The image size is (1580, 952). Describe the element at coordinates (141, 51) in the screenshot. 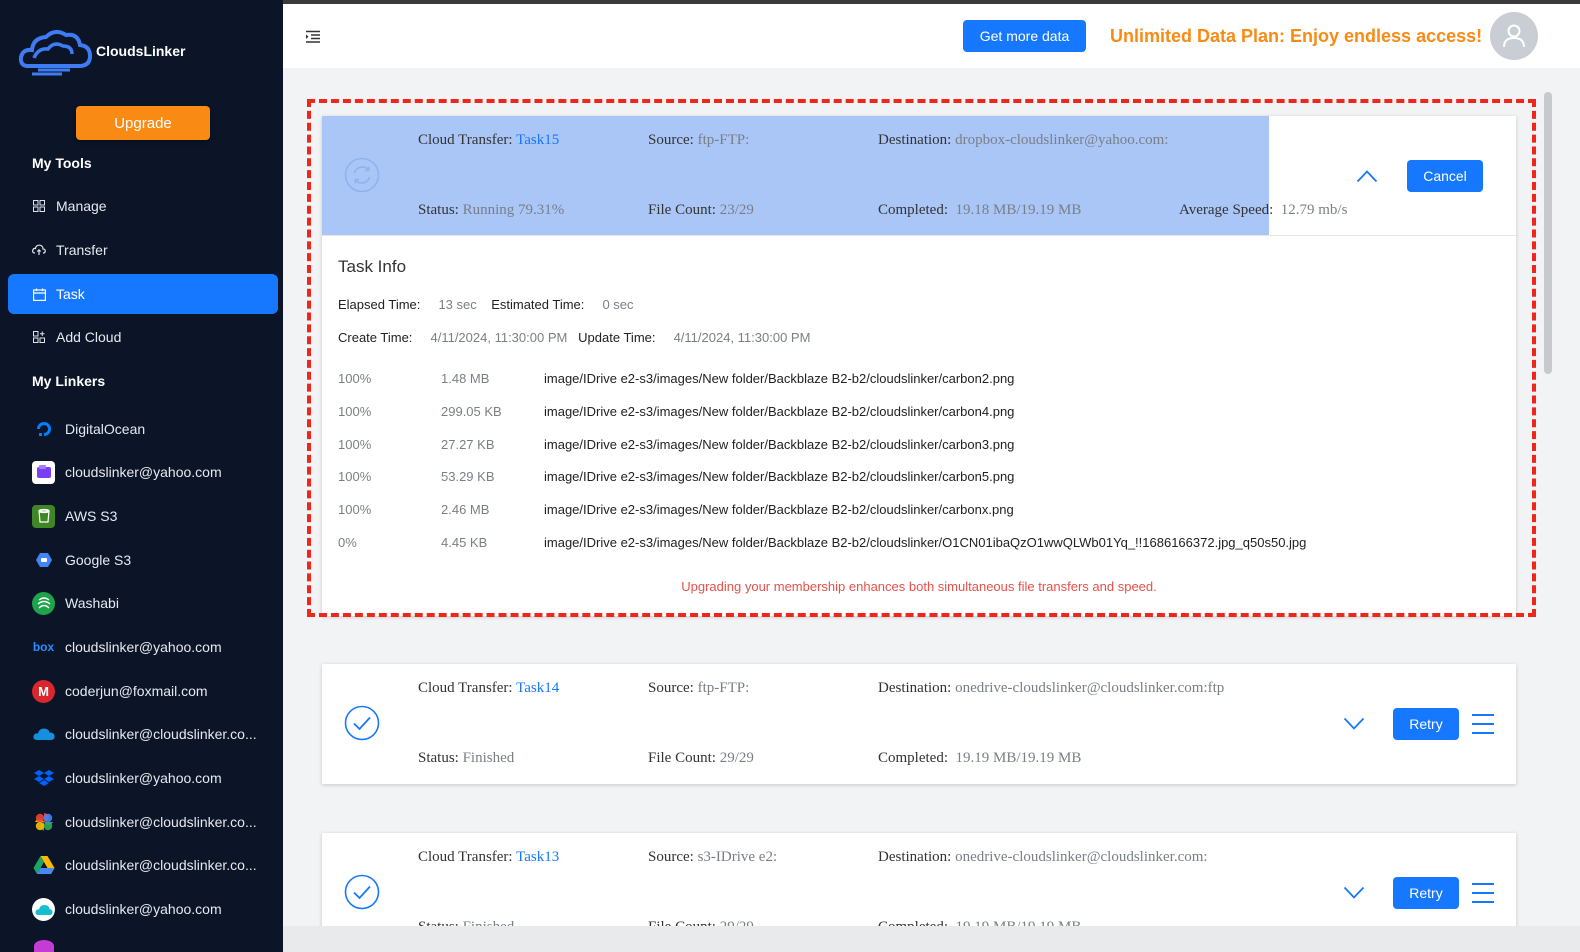

I see `app-name: CloudsLinker` at that location.